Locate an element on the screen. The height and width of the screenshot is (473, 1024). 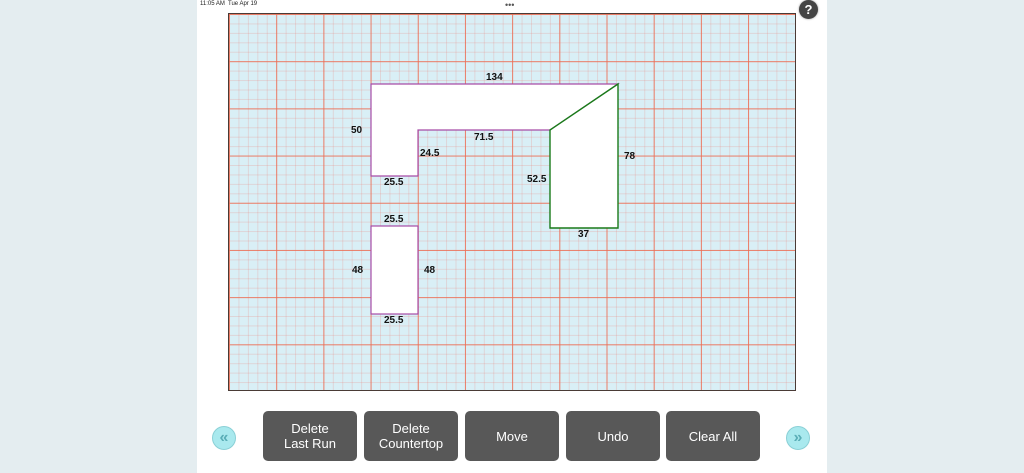
prev-page-button: « is located at coordinates (224, 438).